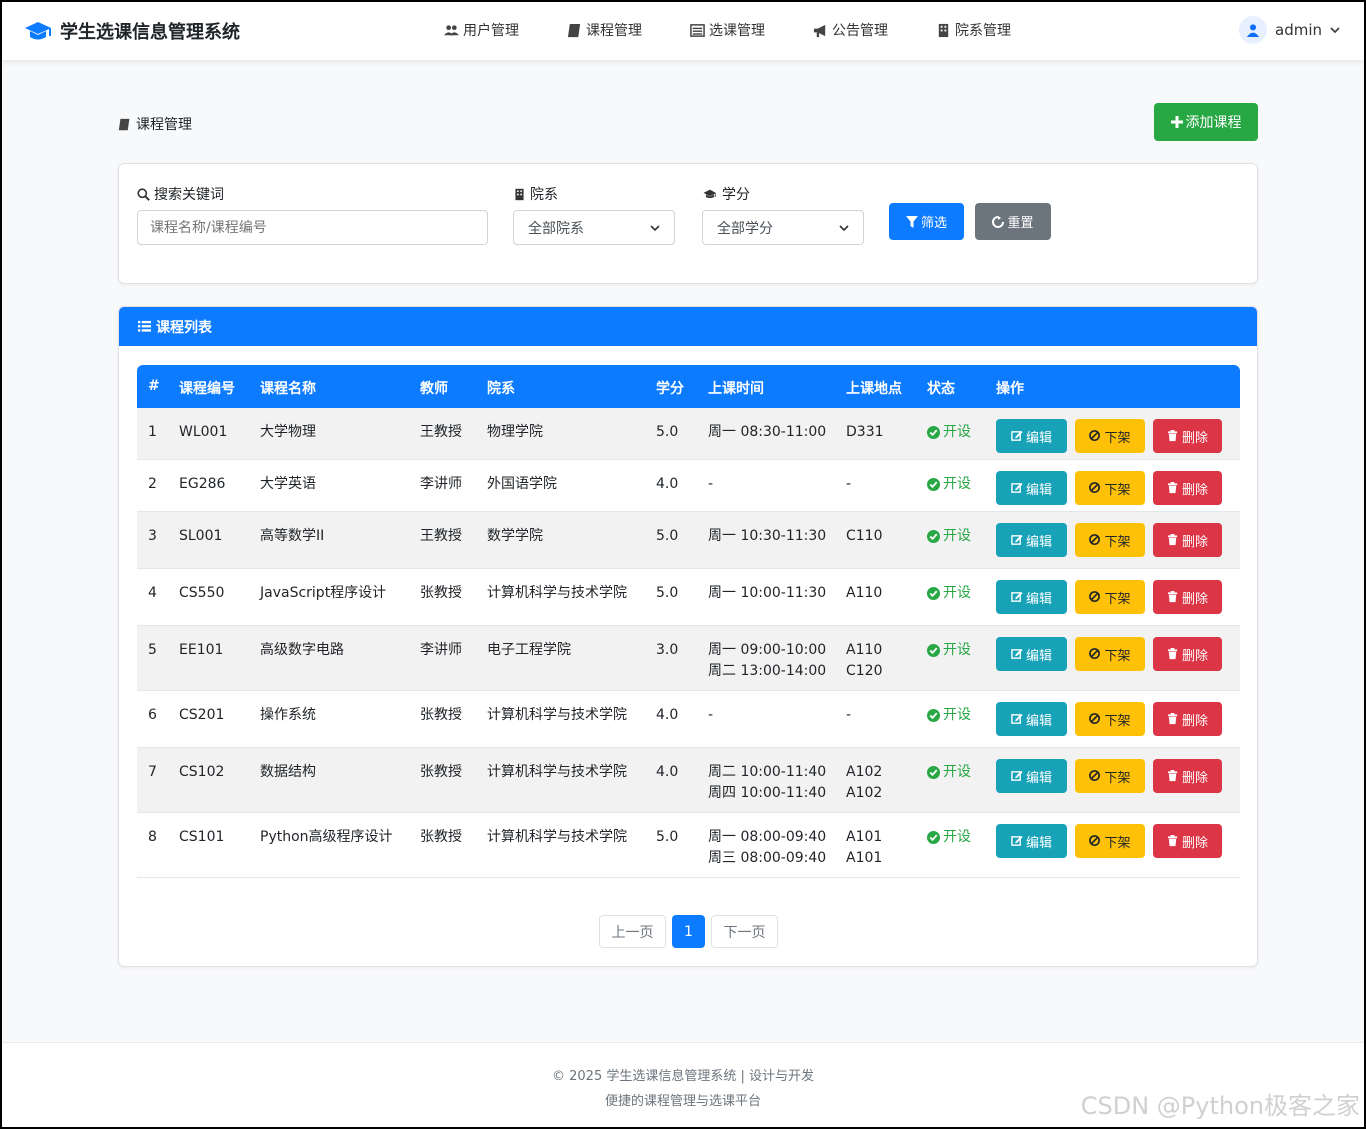  I want to click on course-place: -, so click(848, 484).